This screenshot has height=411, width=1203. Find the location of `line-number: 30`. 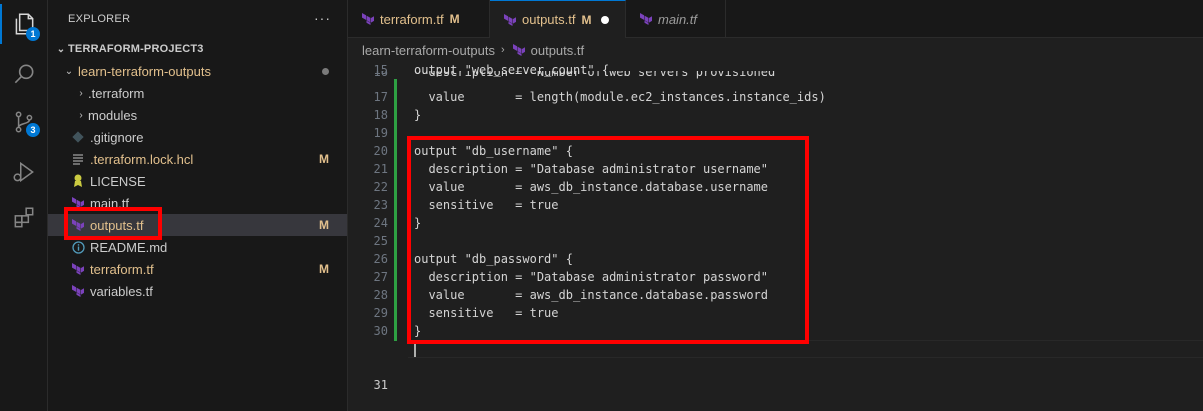

line-number: 30 is located at coordinates (380, 331).